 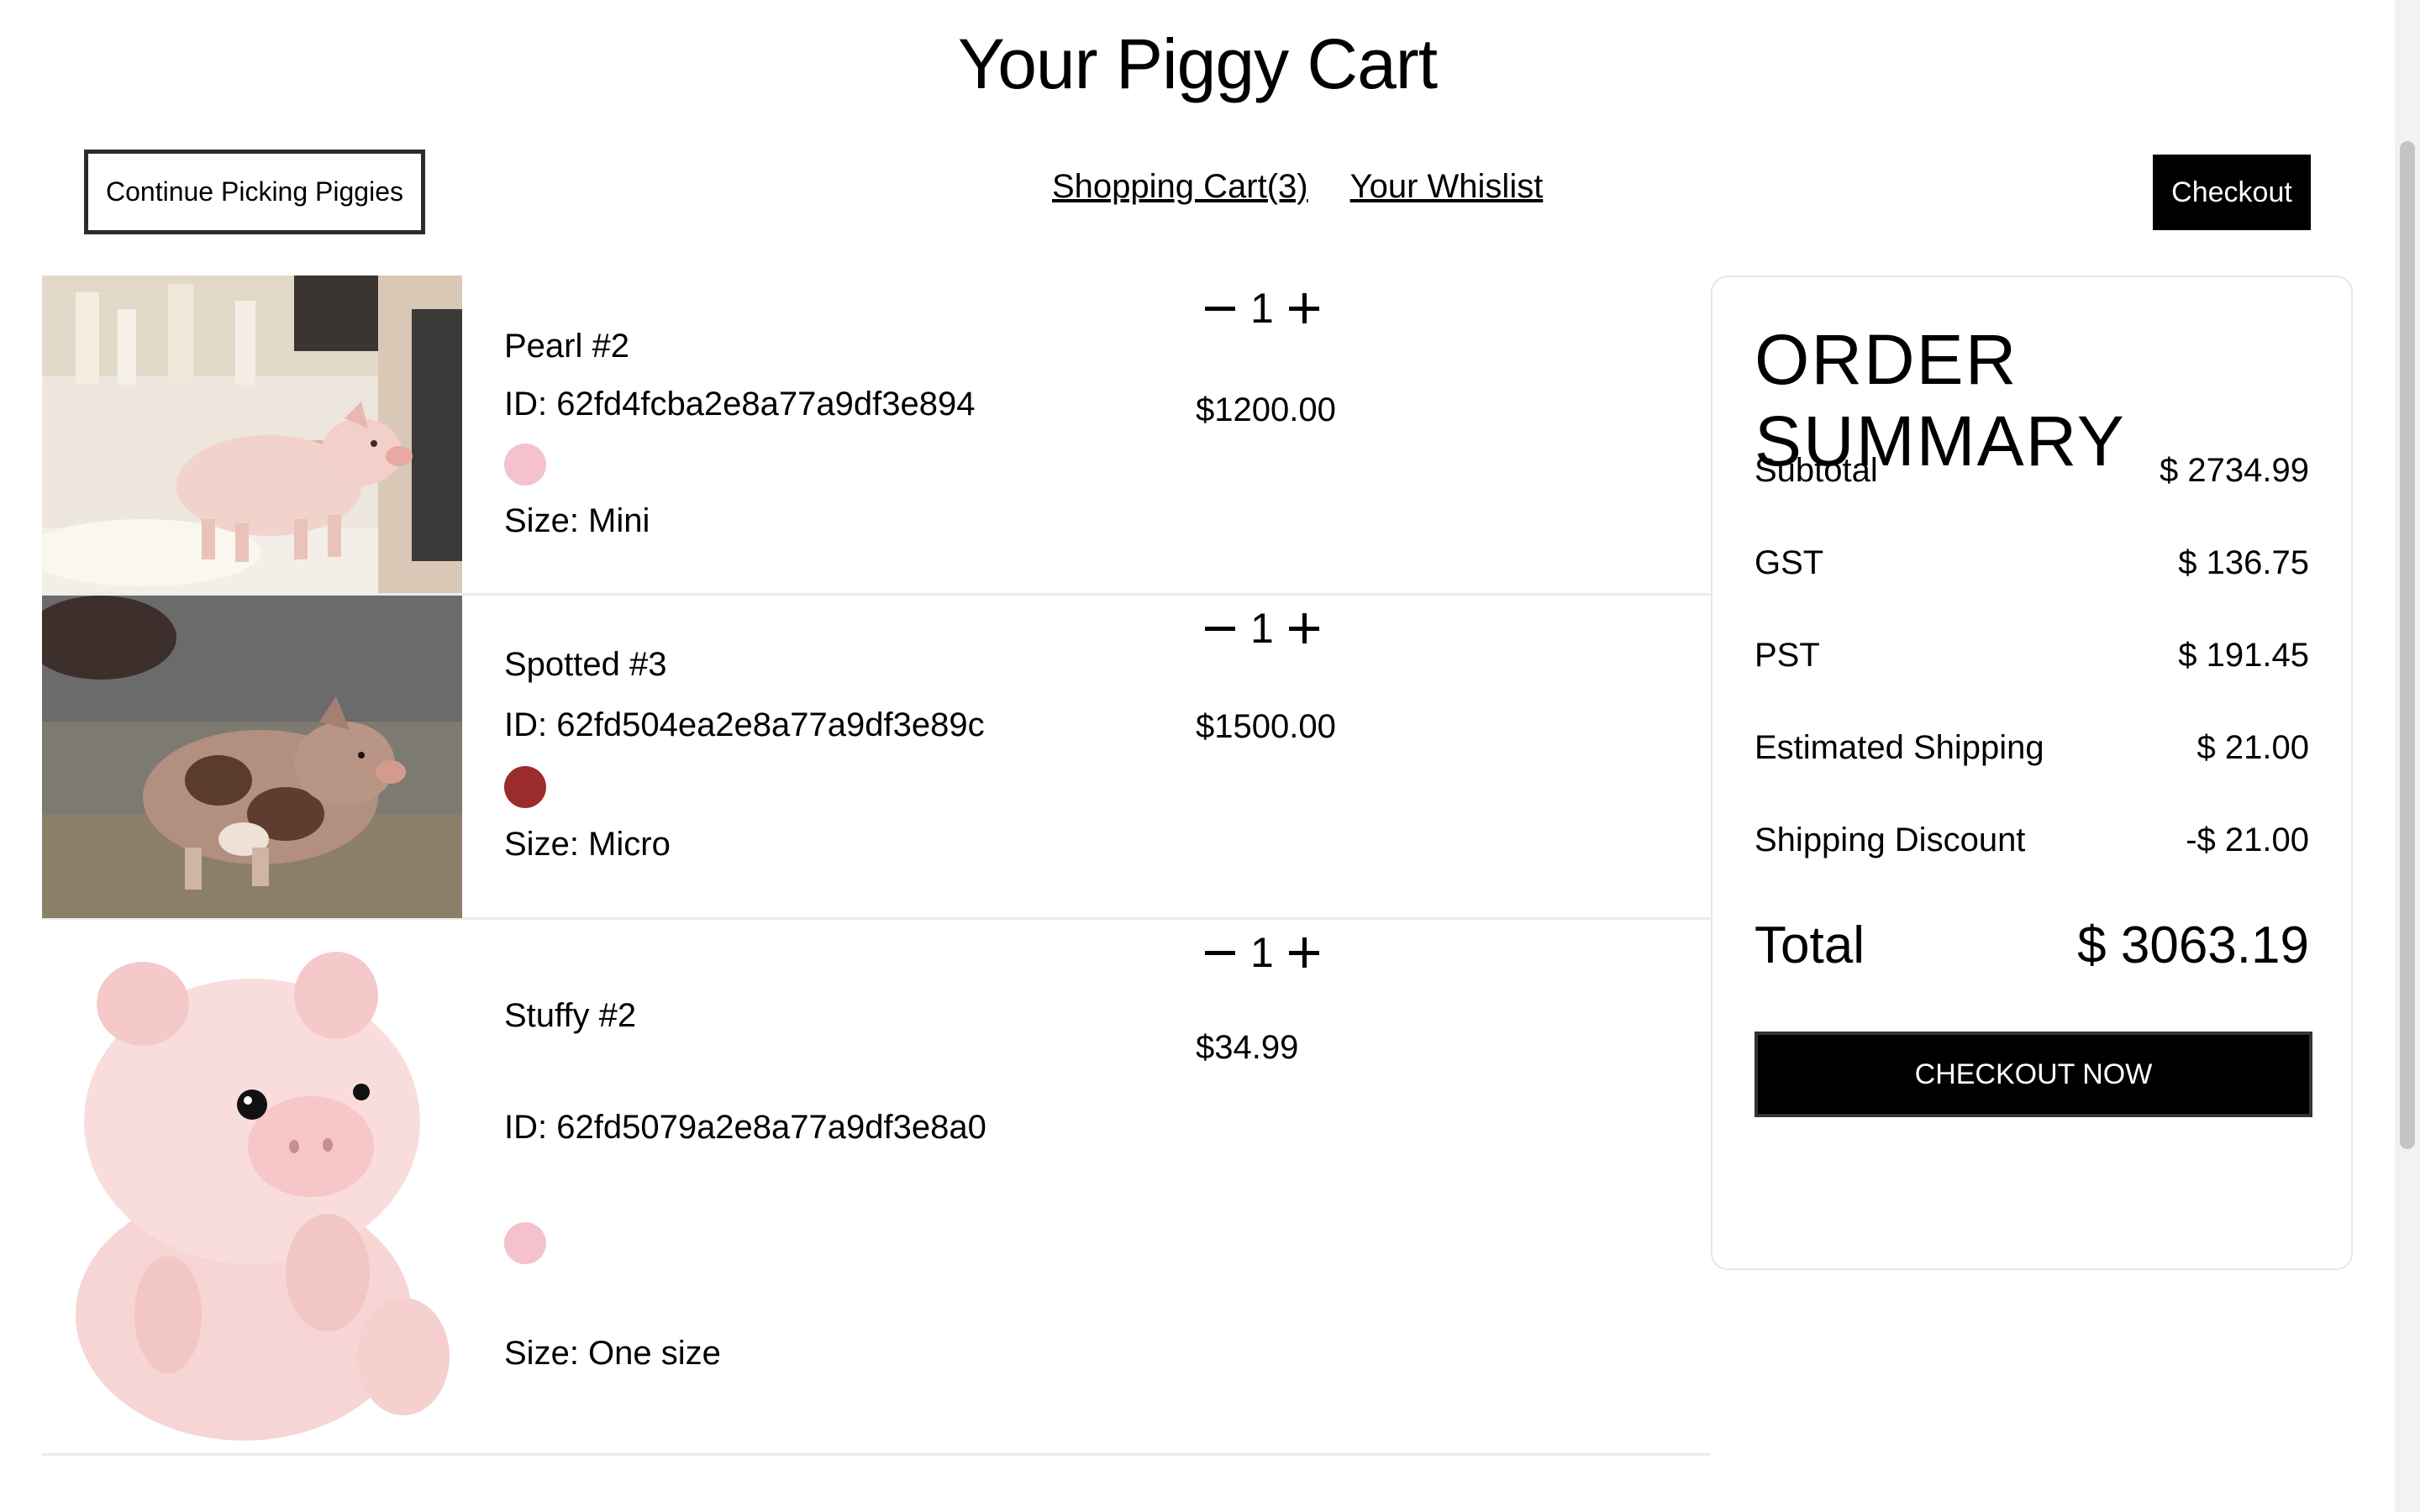 What do you see at coordinates (1816, 470) in the screenshot?
I see `summary-label: Subtotal` at bounding box center [1816, 470].